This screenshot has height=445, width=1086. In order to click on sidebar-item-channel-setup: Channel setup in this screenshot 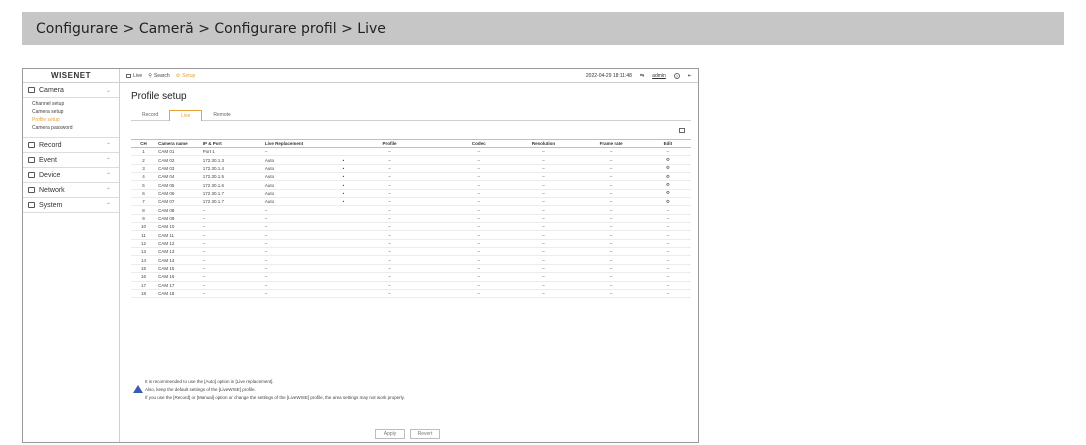, I will do `click(73, 104)`.